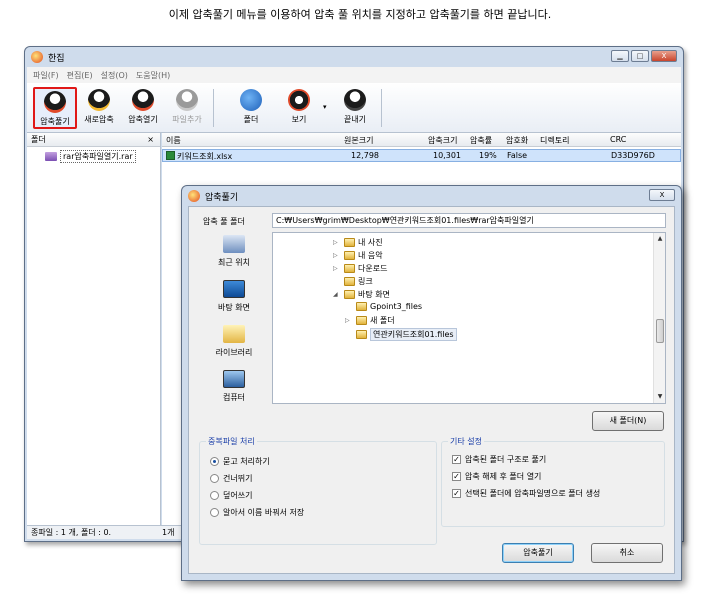  I want to click on radio-button-checked, so click(214, 461).